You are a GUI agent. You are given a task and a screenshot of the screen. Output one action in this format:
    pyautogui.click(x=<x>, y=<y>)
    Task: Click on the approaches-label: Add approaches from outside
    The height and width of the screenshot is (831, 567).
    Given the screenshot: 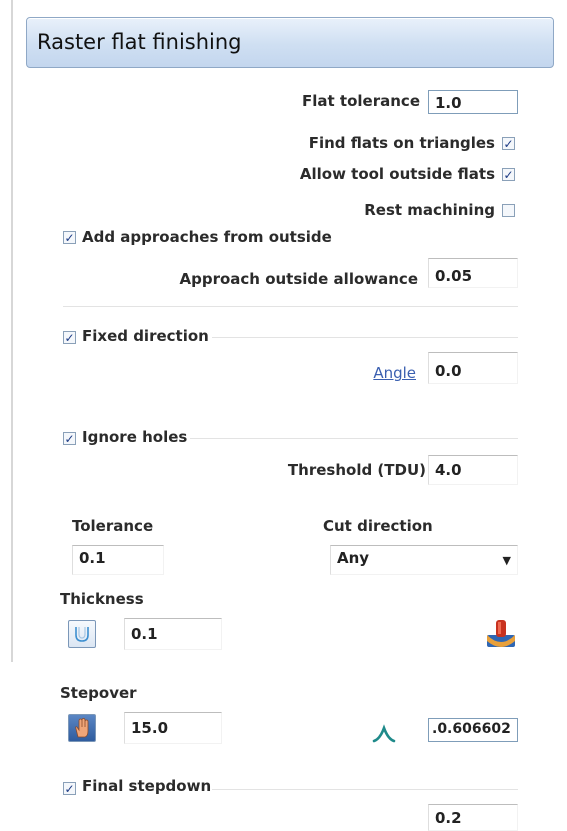 What is the action you would take?
    pyautogui.click(x=207, y=237)
    